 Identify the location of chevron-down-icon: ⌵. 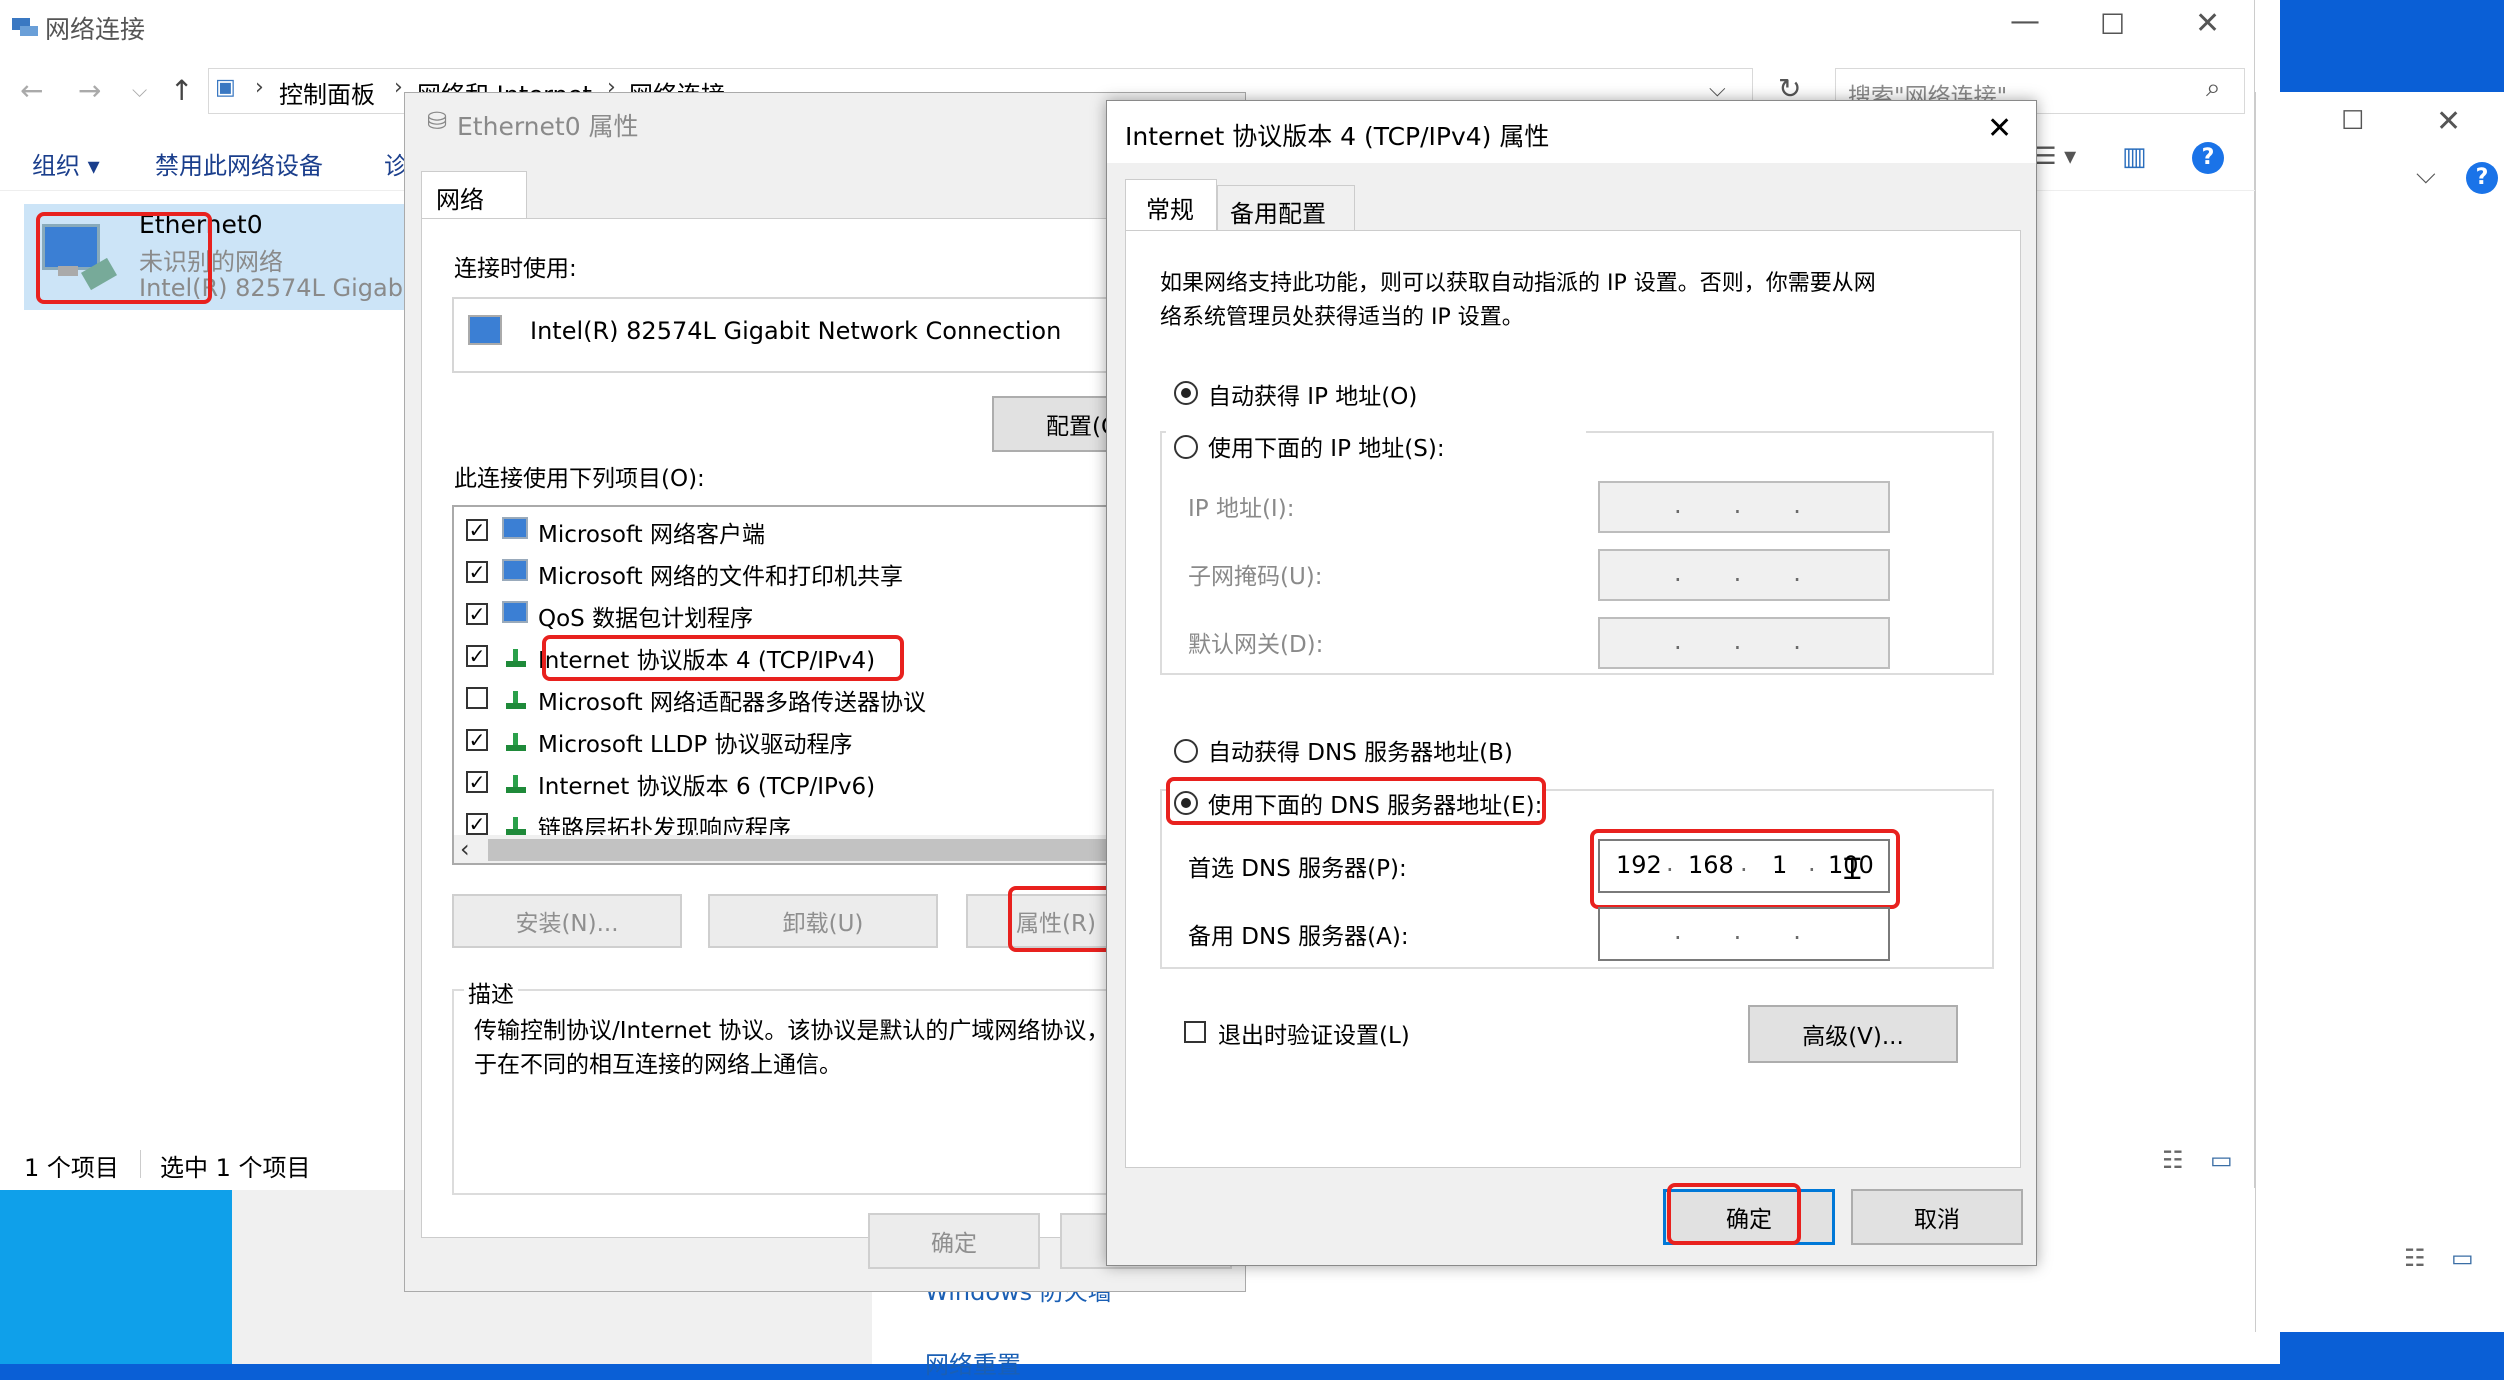
(2426, 175).